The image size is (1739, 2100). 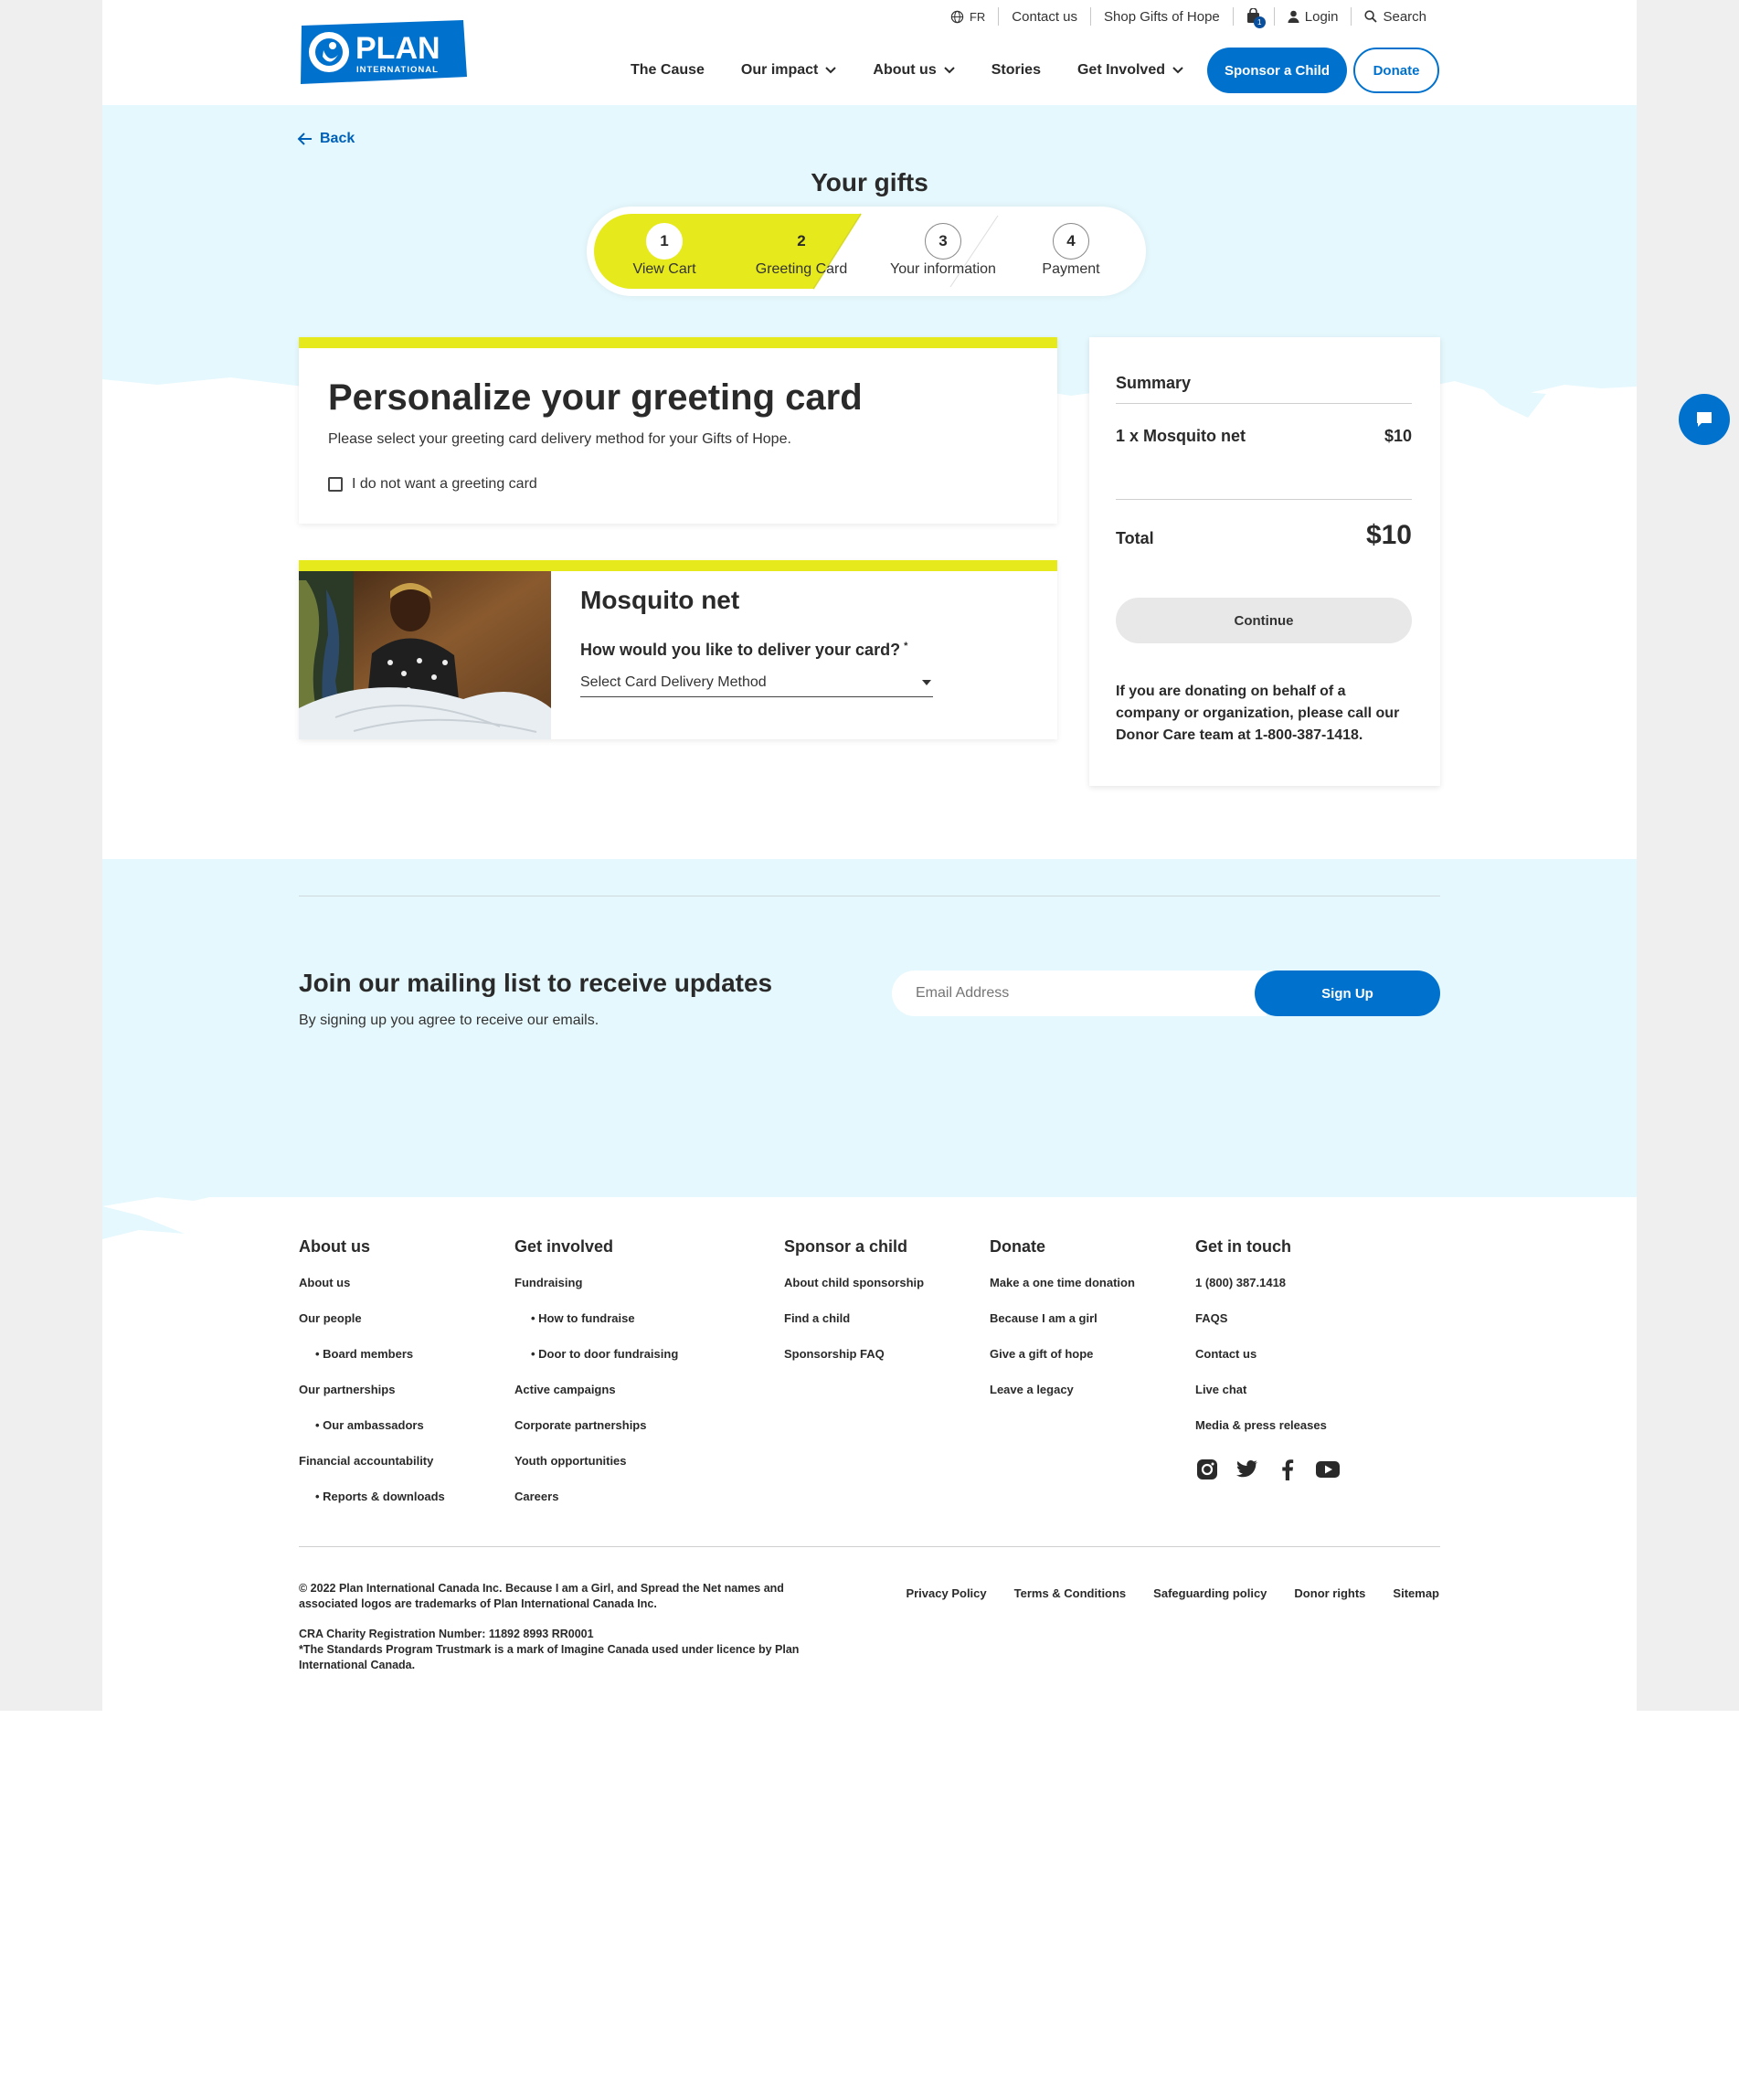 I want to click on footer-link: • Board members, so click(x=372, y=1365).